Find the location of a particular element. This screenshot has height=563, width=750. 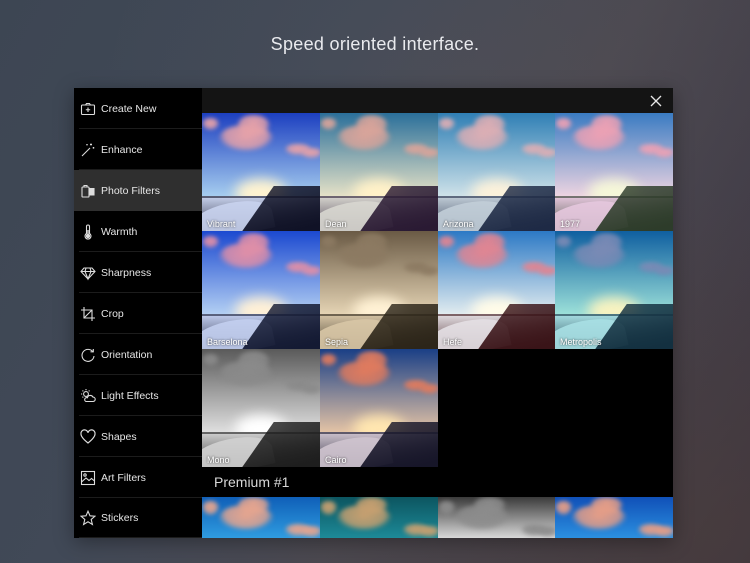

star-icon is located at coordinates (88, 518).